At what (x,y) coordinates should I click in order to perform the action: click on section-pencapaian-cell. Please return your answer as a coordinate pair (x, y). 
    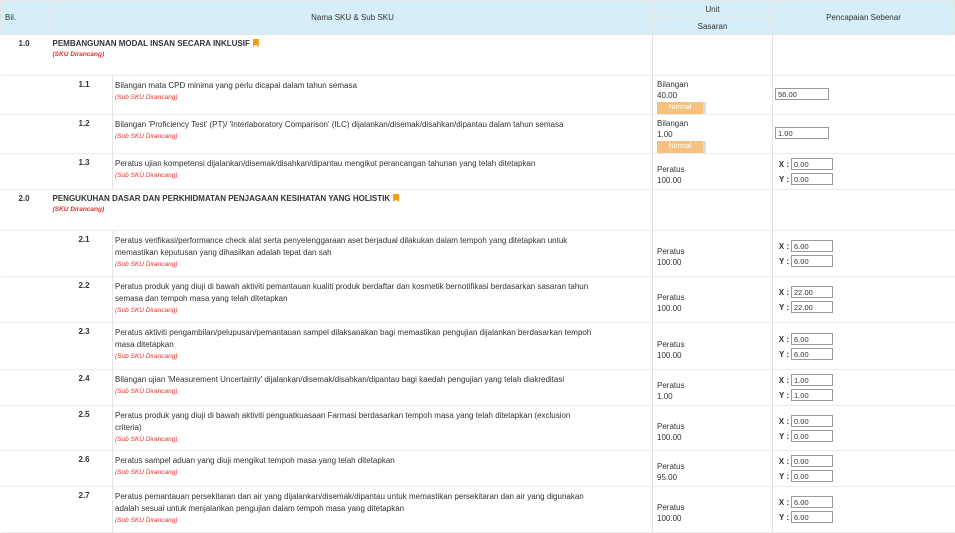
    Looking at the image, I should click on (863, 55).